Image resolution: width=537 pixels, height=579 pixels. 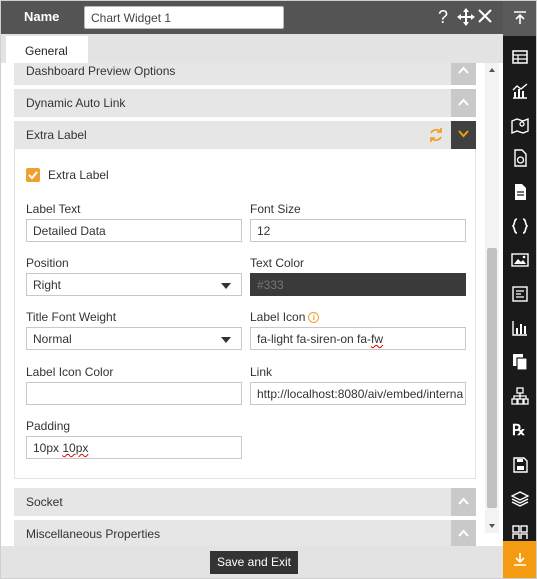 What do you see at coordinates (521, 363) in the screenshot?
I see `copy-icon` at bounding box center [521, 363].